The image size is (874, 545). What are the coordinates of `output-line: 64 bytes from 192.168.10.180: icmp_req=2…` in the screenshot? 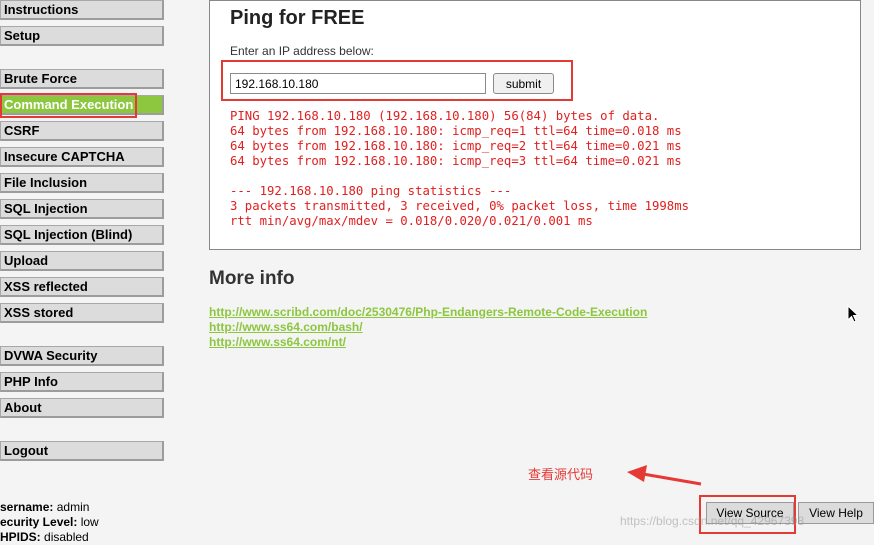 It's located at (456, 146).